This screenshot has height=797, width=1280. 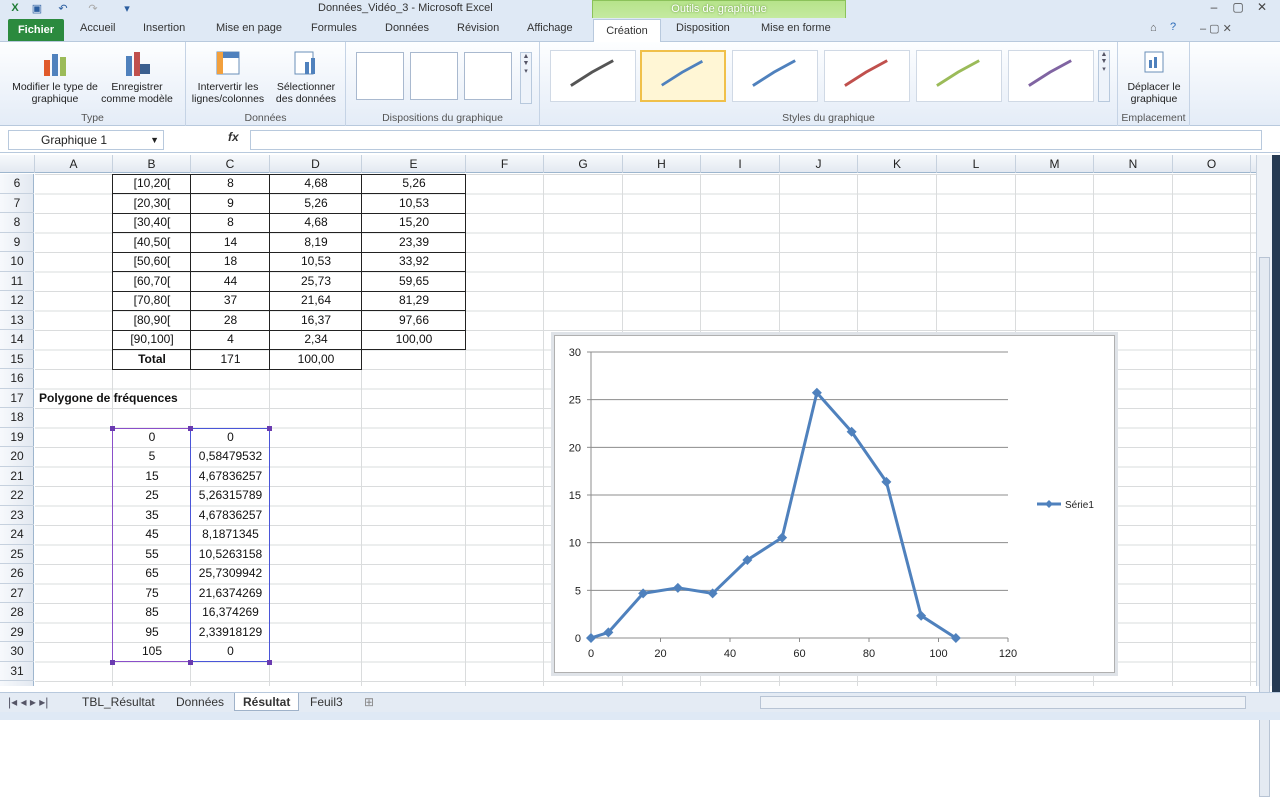 What do you see at coordinates (662, 164) in the screenshot?
I see `col-header-h: H` at bounding box center [662, 164].